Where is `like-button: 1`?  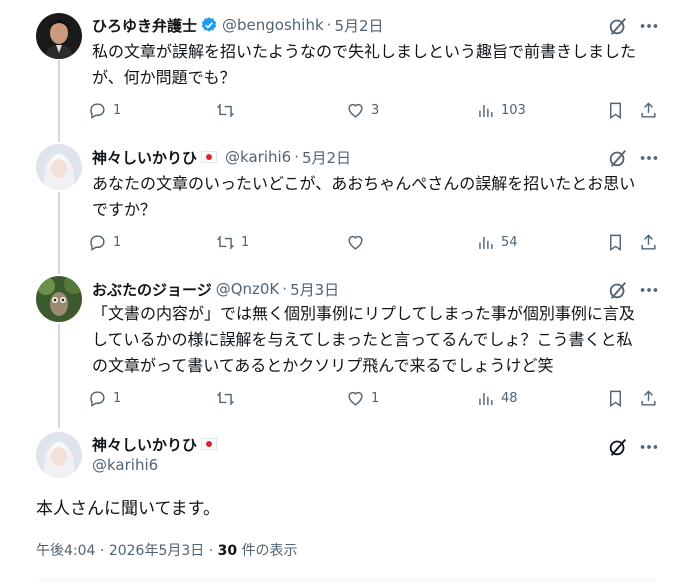 like-button: 1 is located at coordinates (362, 398).